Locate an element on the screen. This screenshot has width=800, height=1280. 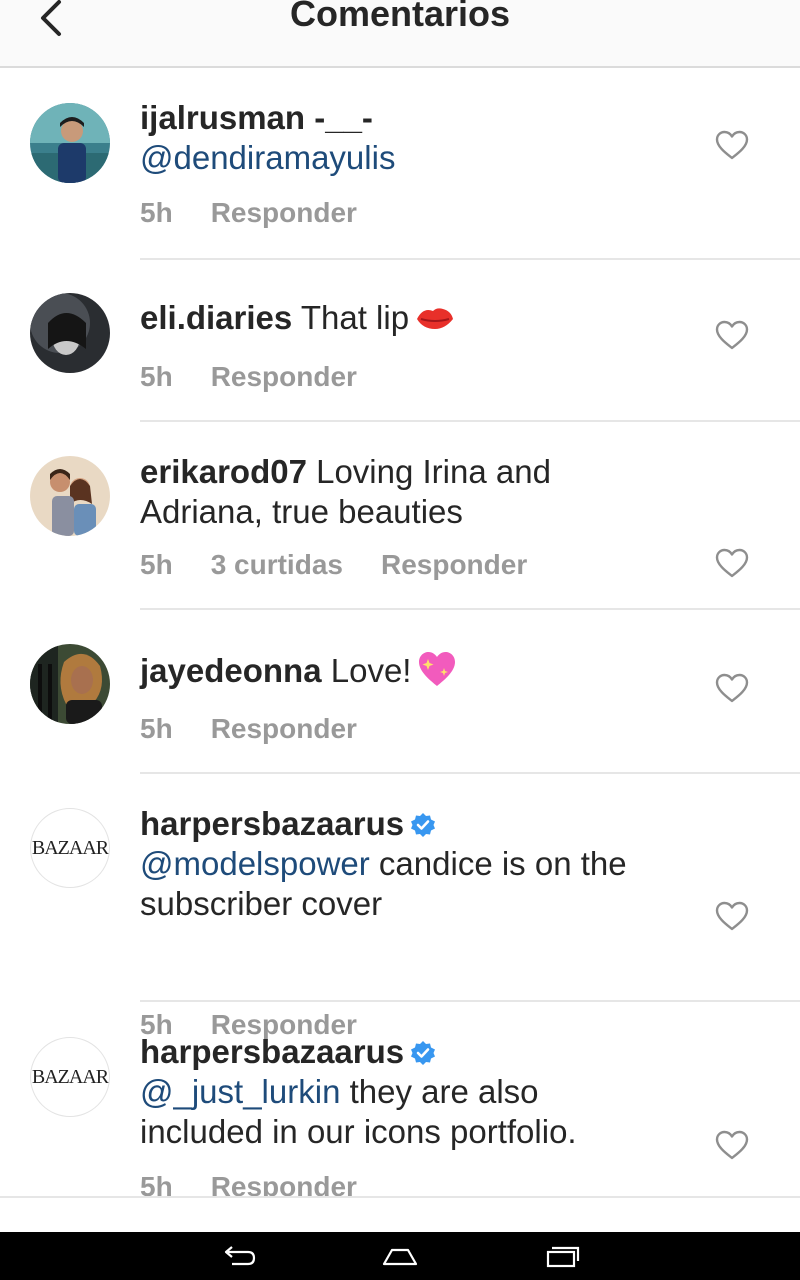
comment-meta: 5h 3 curtidas Responder is located at coordinates (352, 565).